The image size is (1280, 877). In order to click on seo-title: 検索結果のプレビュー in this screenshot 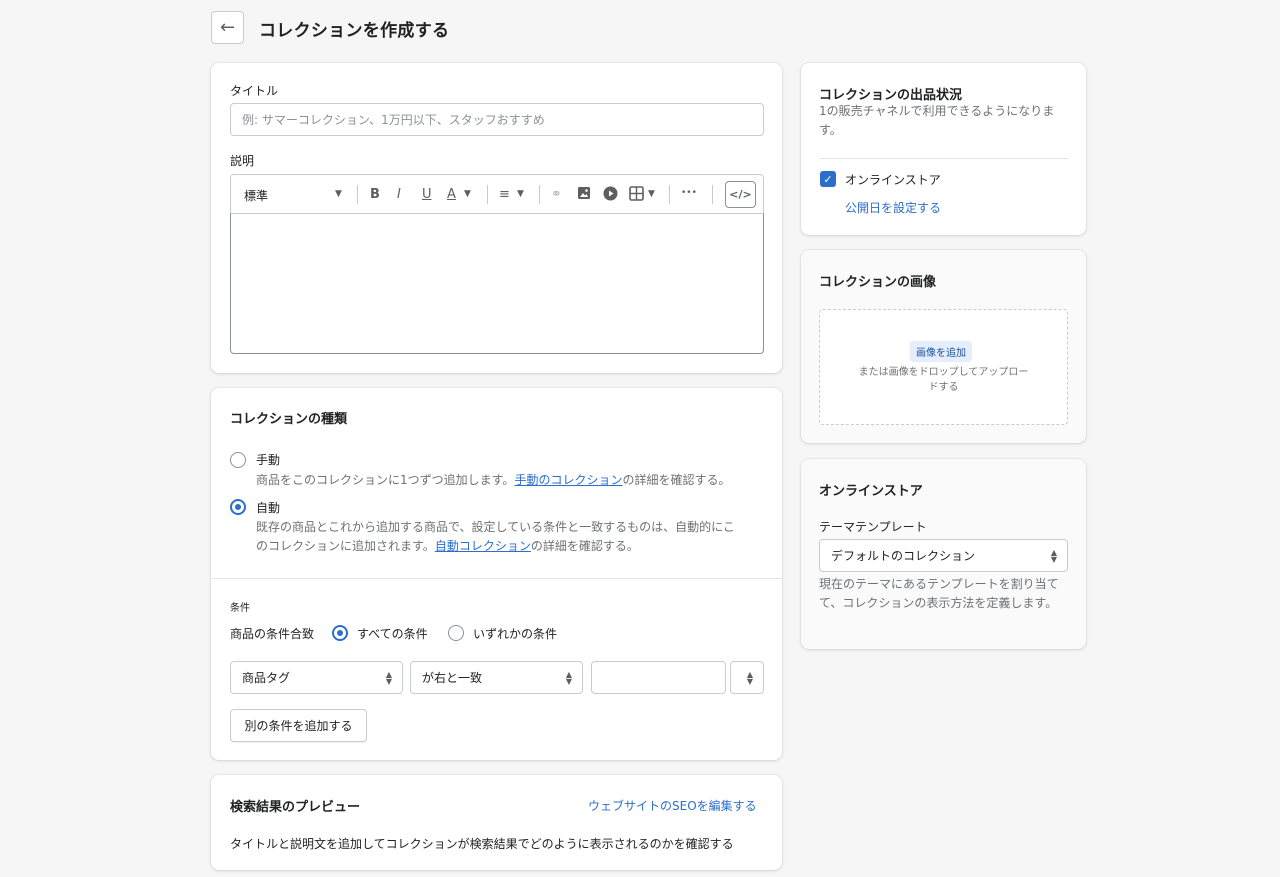, I will do `click(295, 807)`.